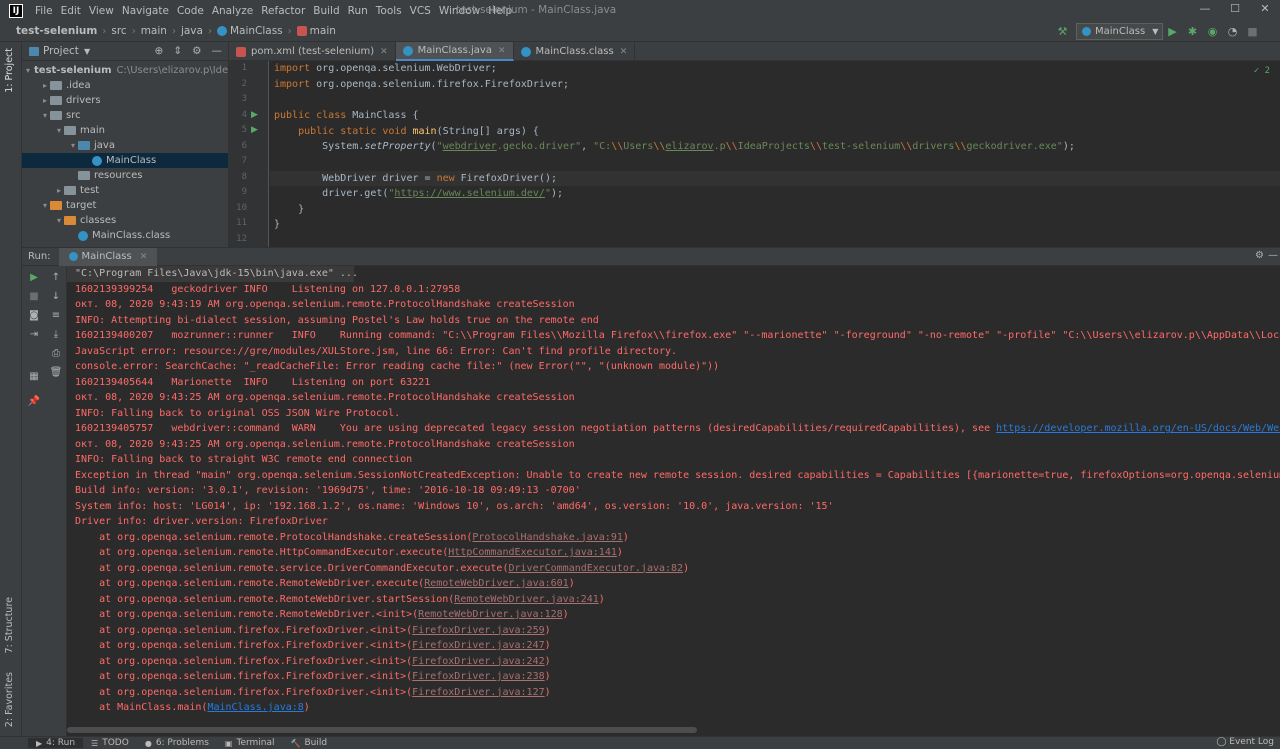  Describe the element at coordinates (478, 676) in the screenshot. I see `stack-frame-link: FirefoxDriver.java:238` at that location.